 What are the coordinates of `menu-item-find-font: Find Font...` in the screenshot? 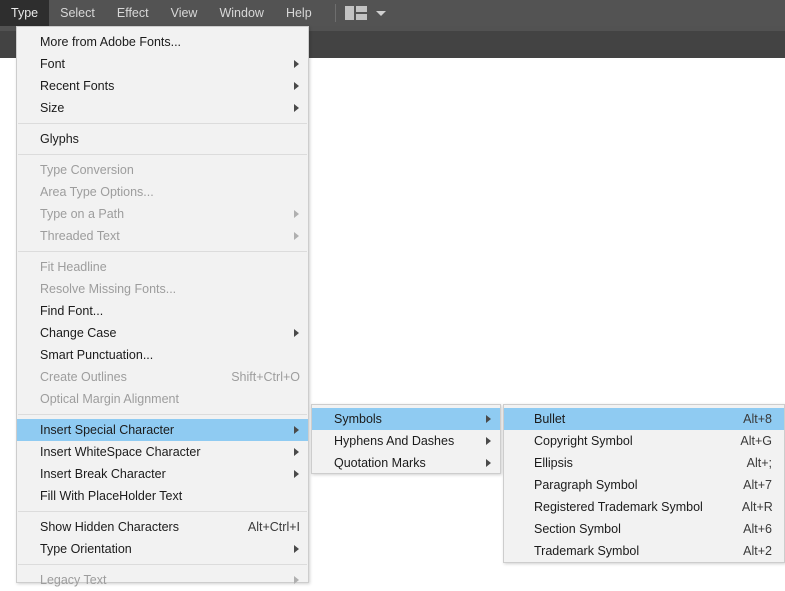 It's located at (162, 311).